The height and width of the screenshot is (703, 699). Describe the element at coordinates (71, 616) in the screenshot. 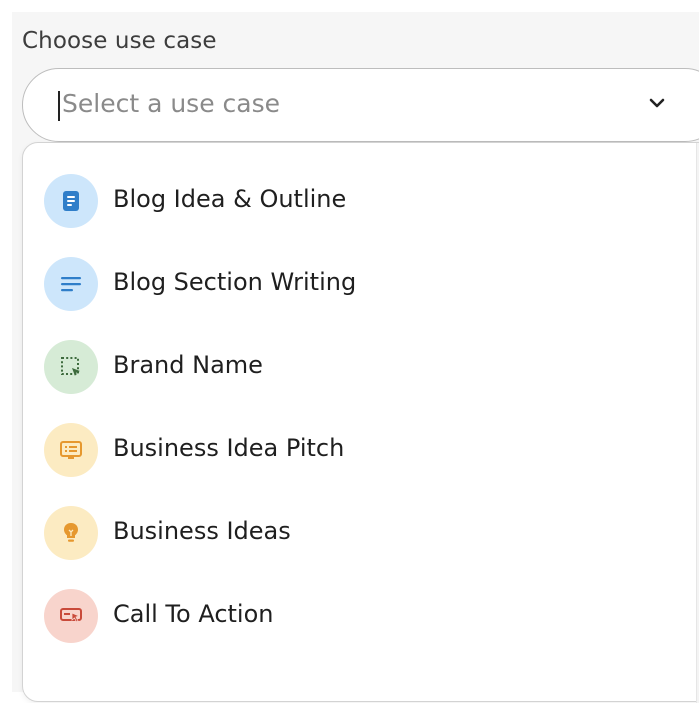

I see `click-icon` at that location.